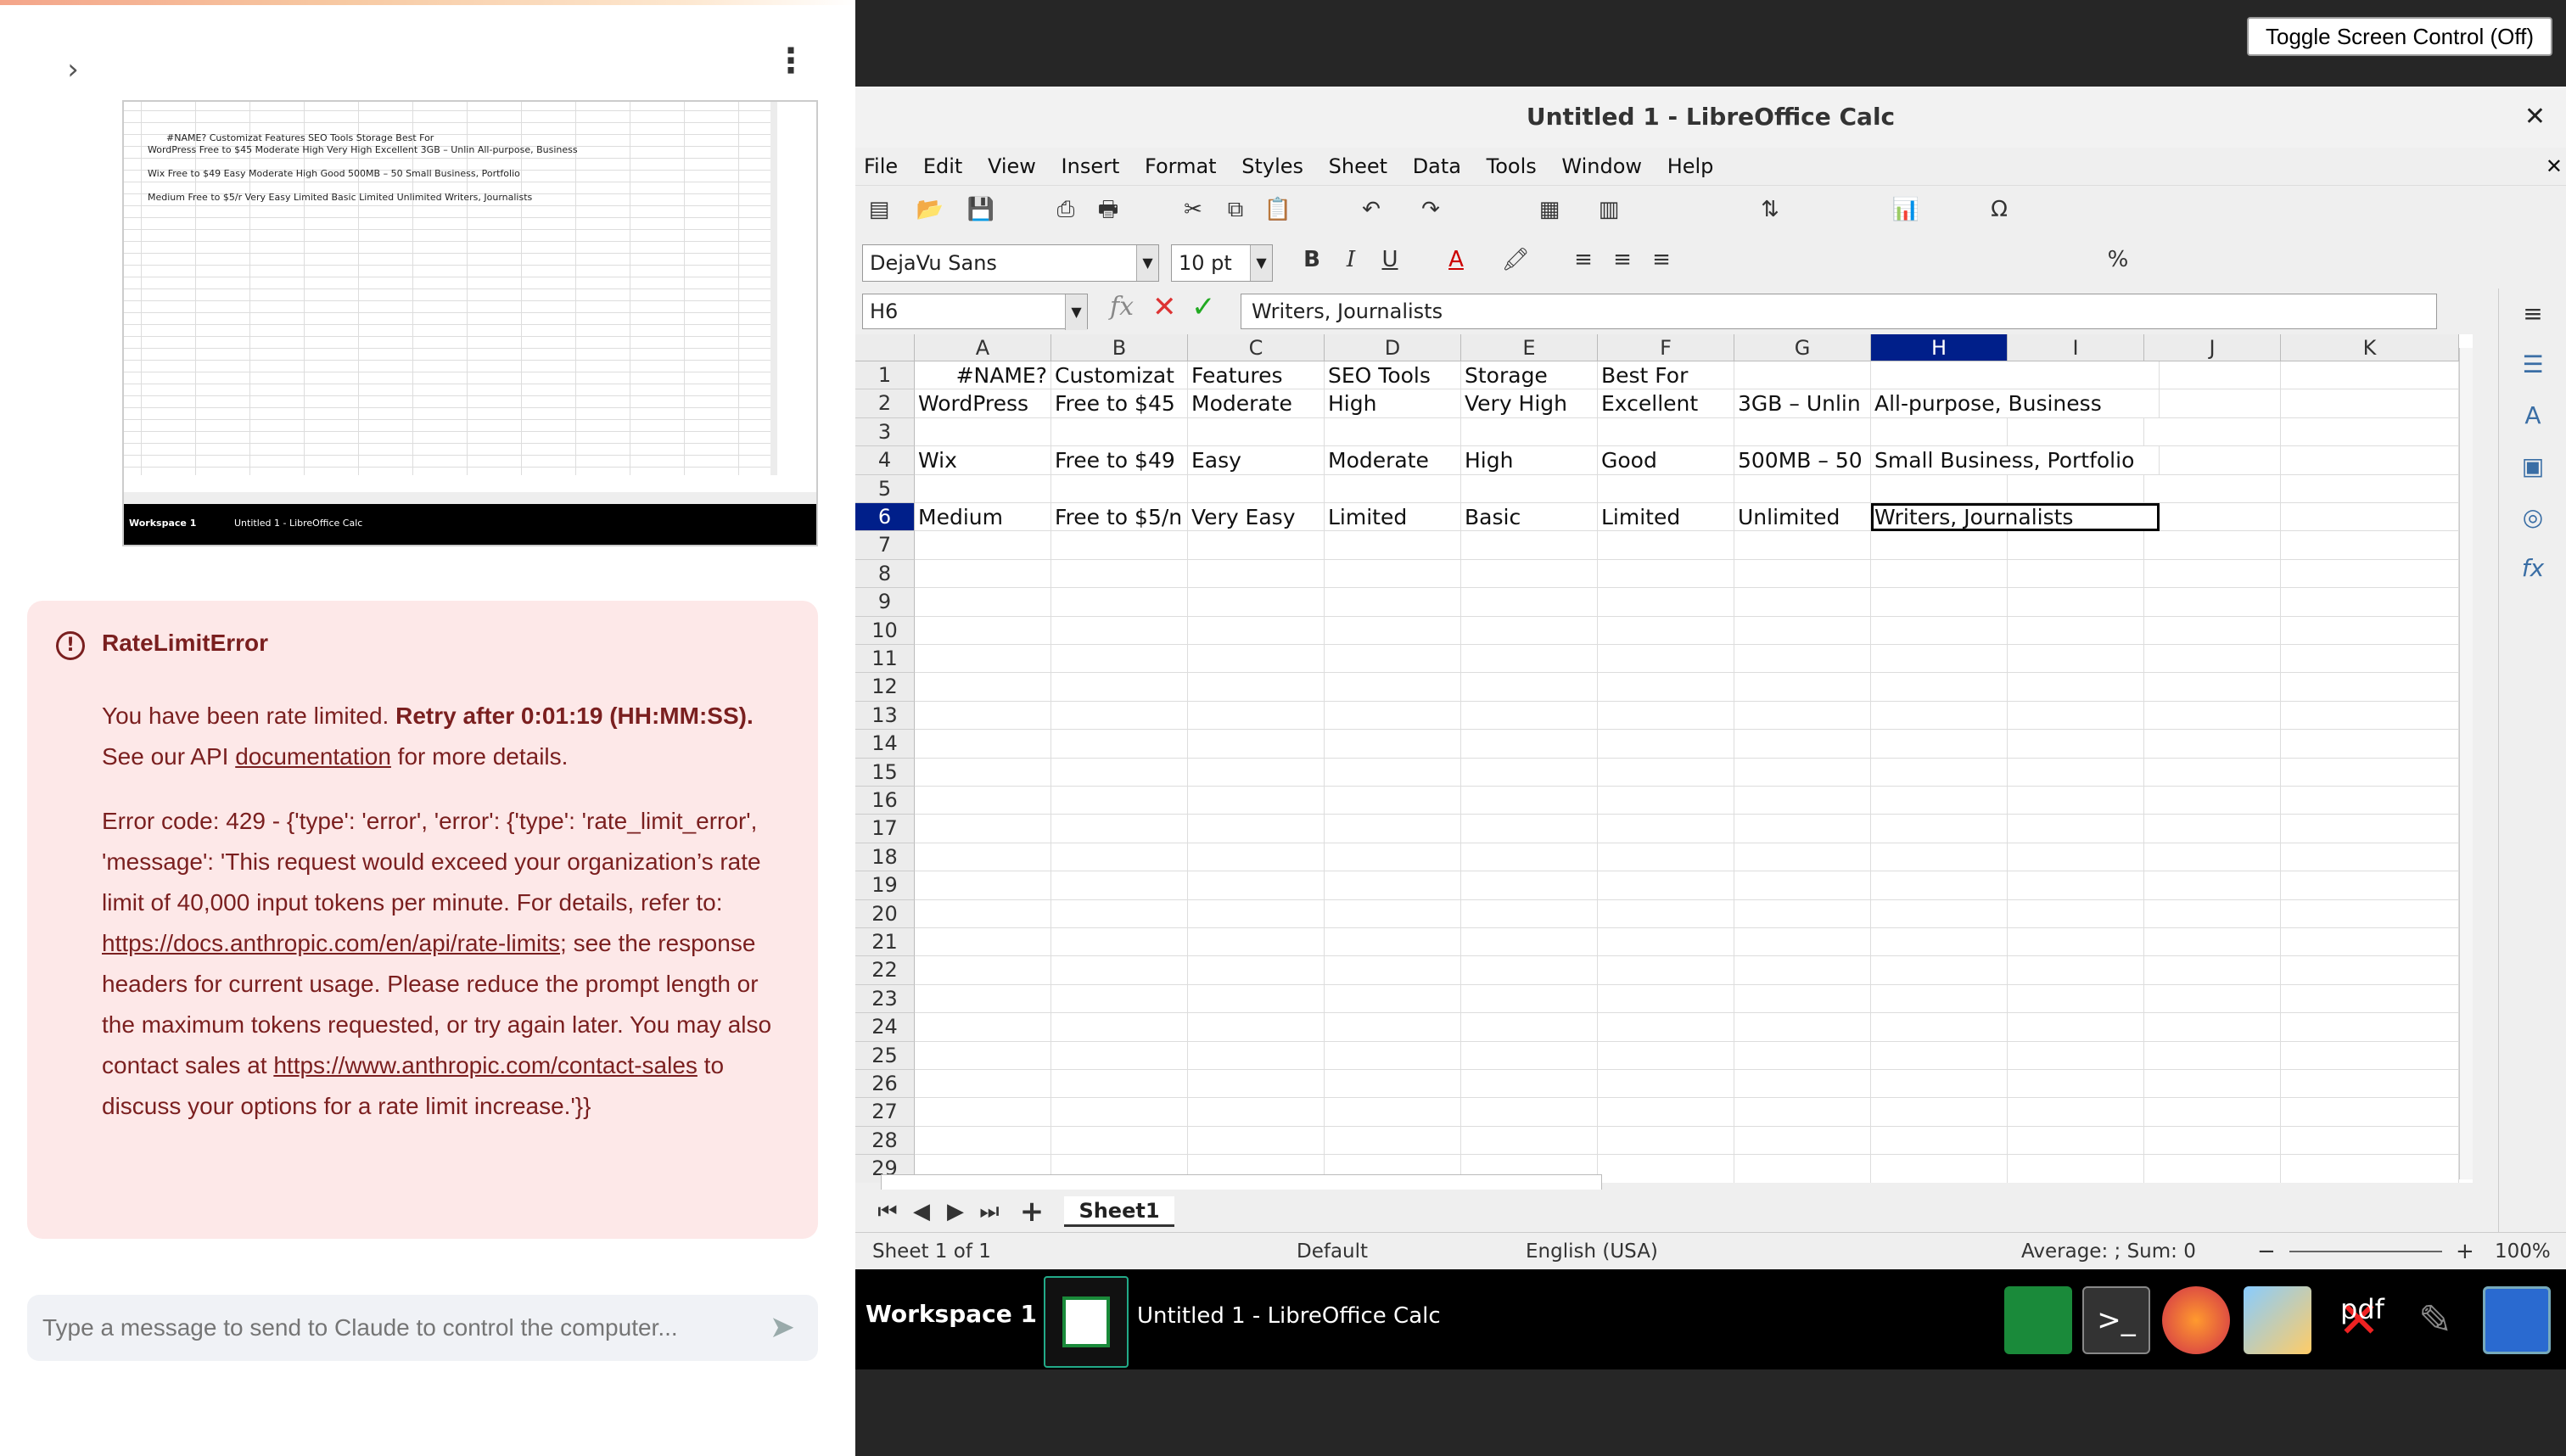  I want to click on cell-k21, so click(2370, 943).